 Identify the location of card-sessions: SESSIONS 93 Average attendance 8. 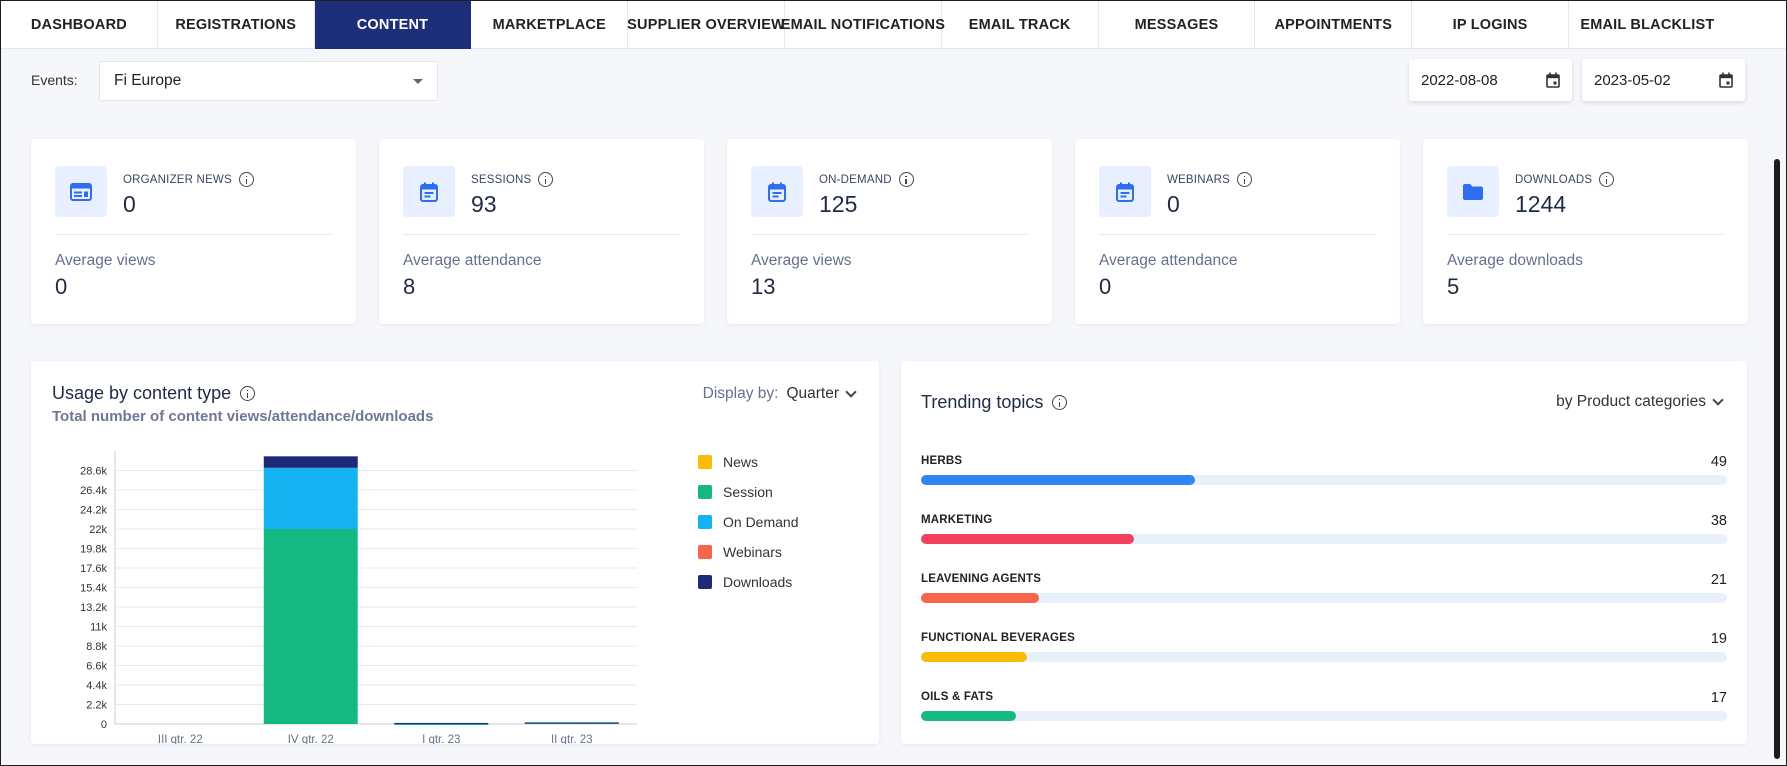
(541, 231).